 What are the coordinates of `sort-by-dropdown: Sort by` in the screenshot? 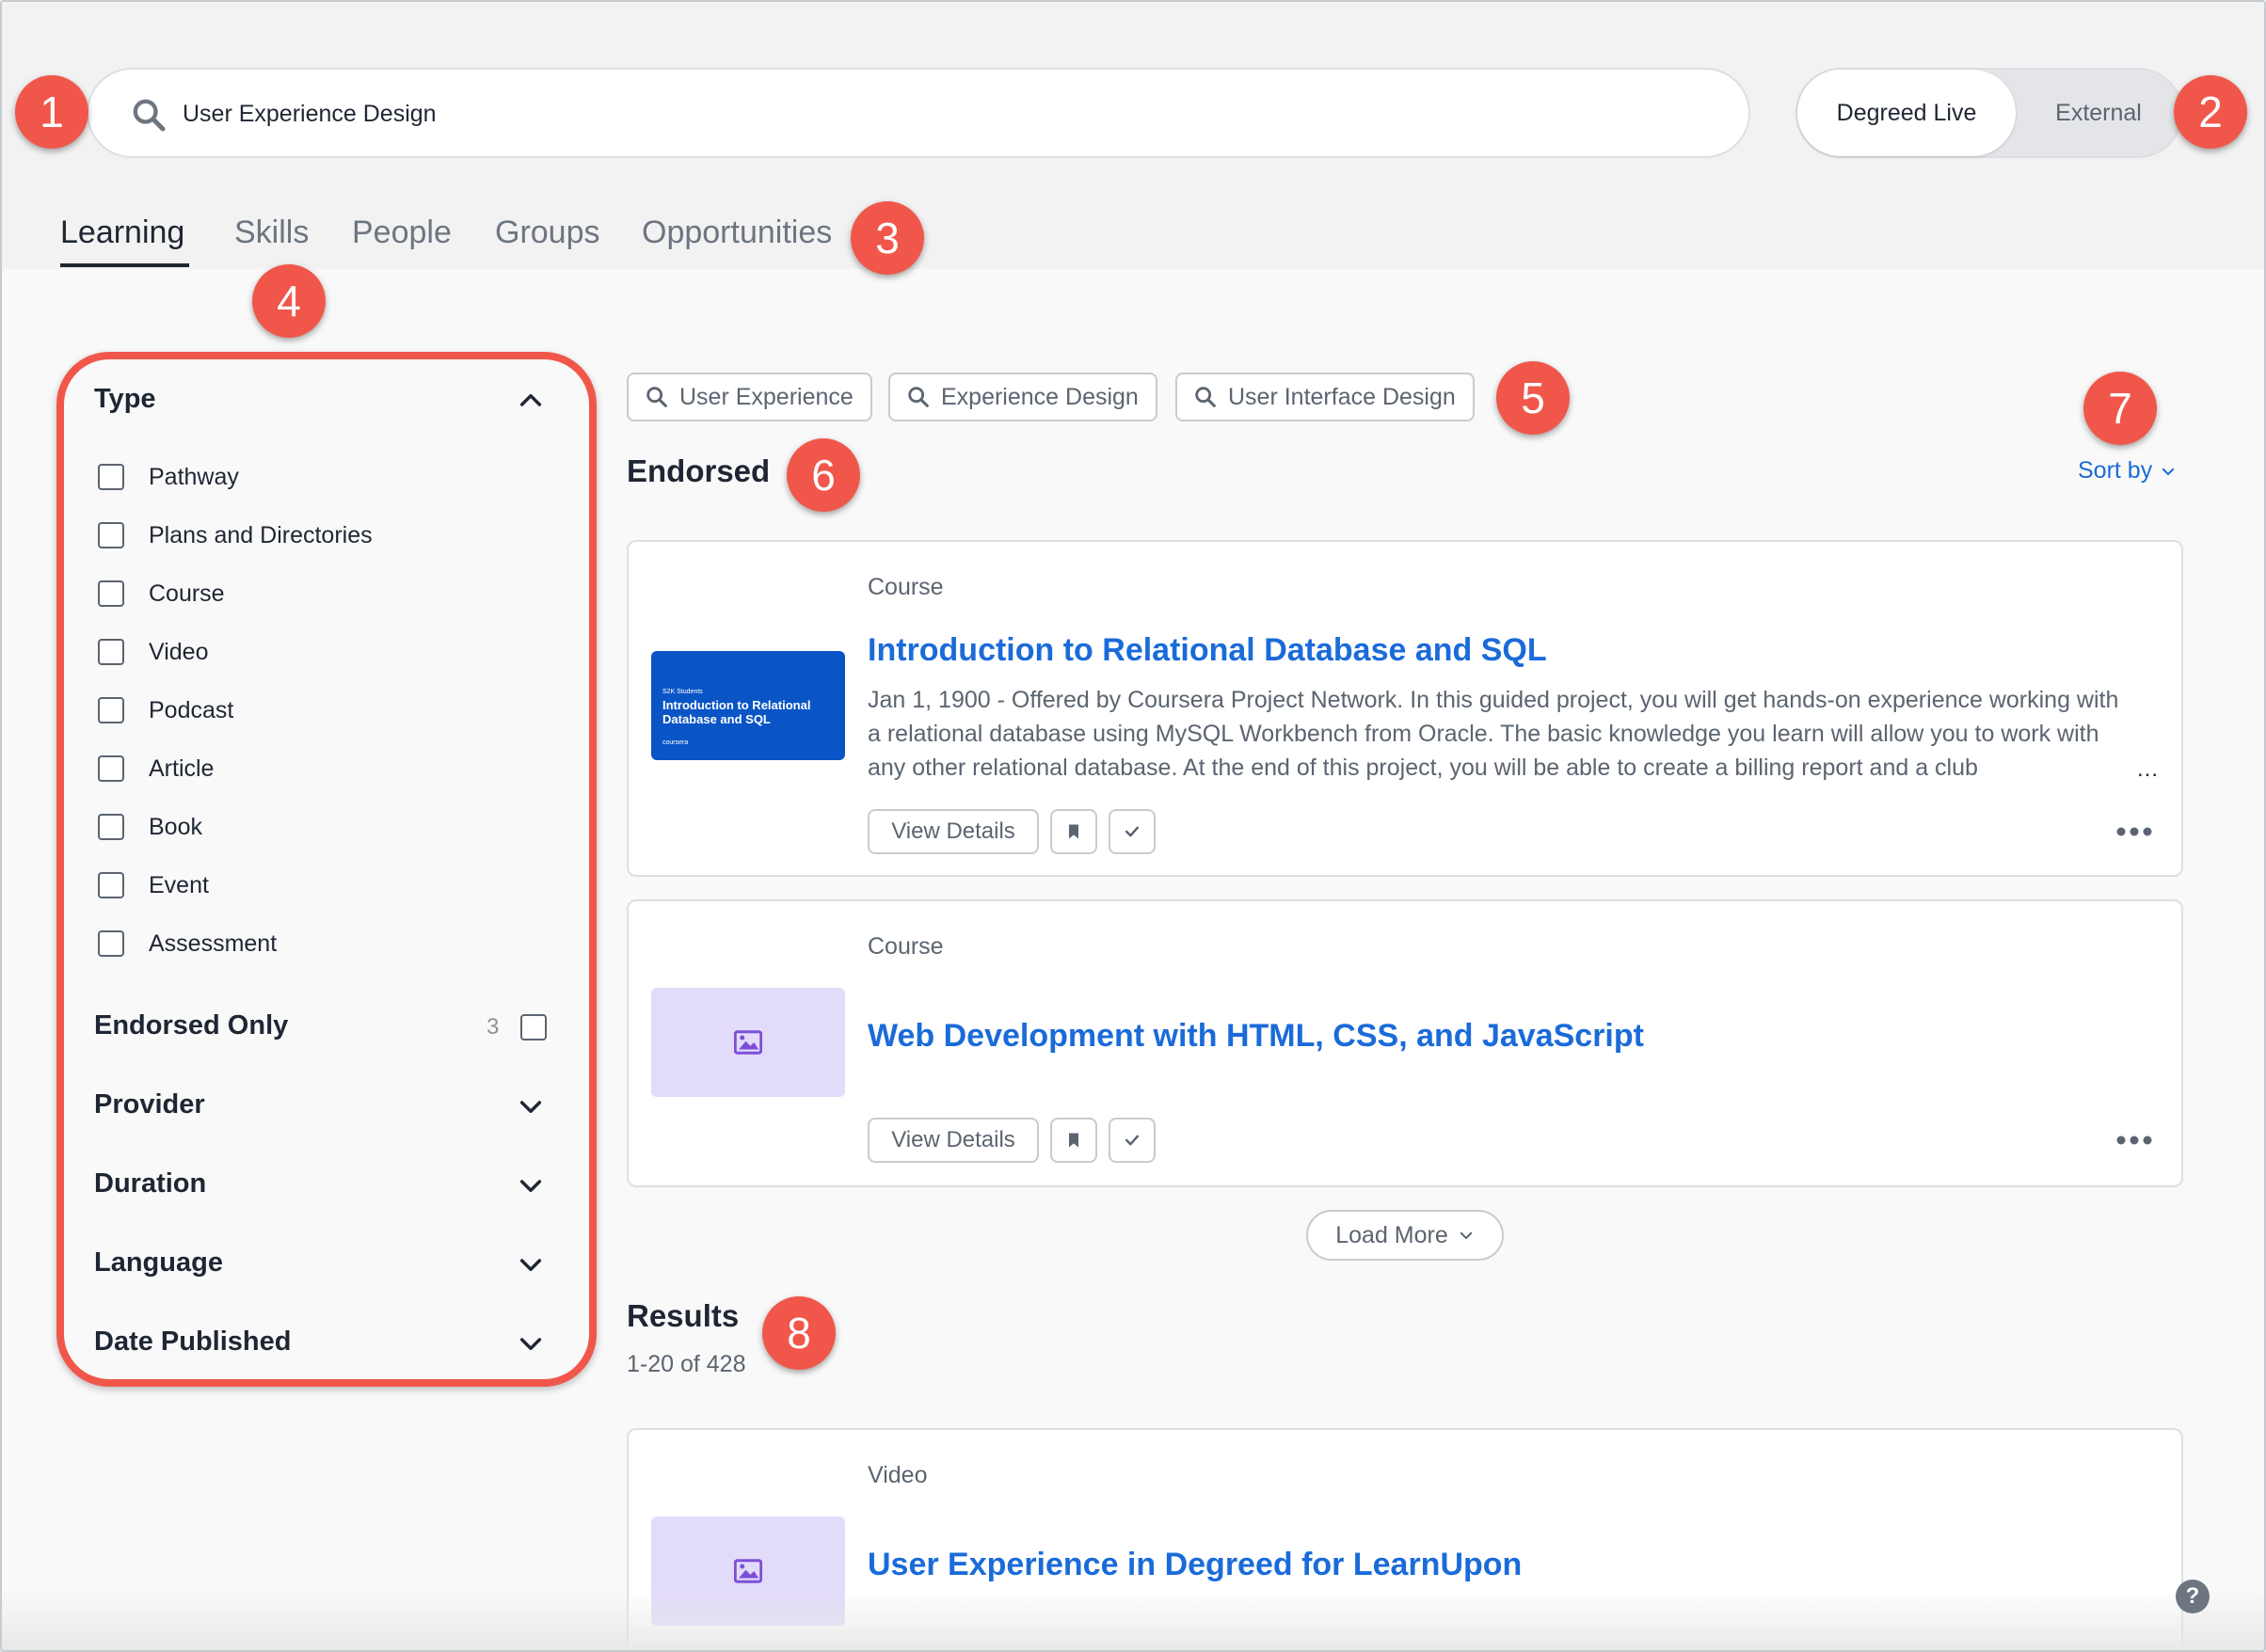 It's located at (2127, 470).